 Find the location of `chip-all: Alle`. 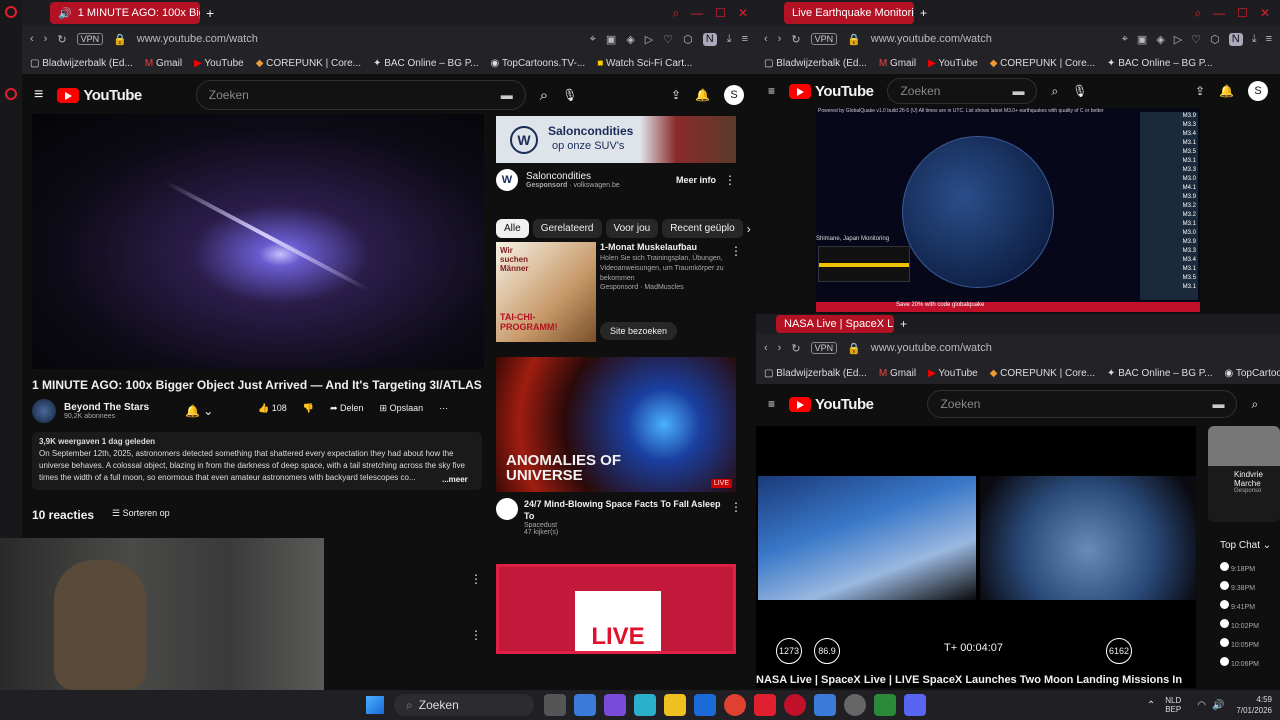

chip-all: Alle is located at coordinates (512, 228).